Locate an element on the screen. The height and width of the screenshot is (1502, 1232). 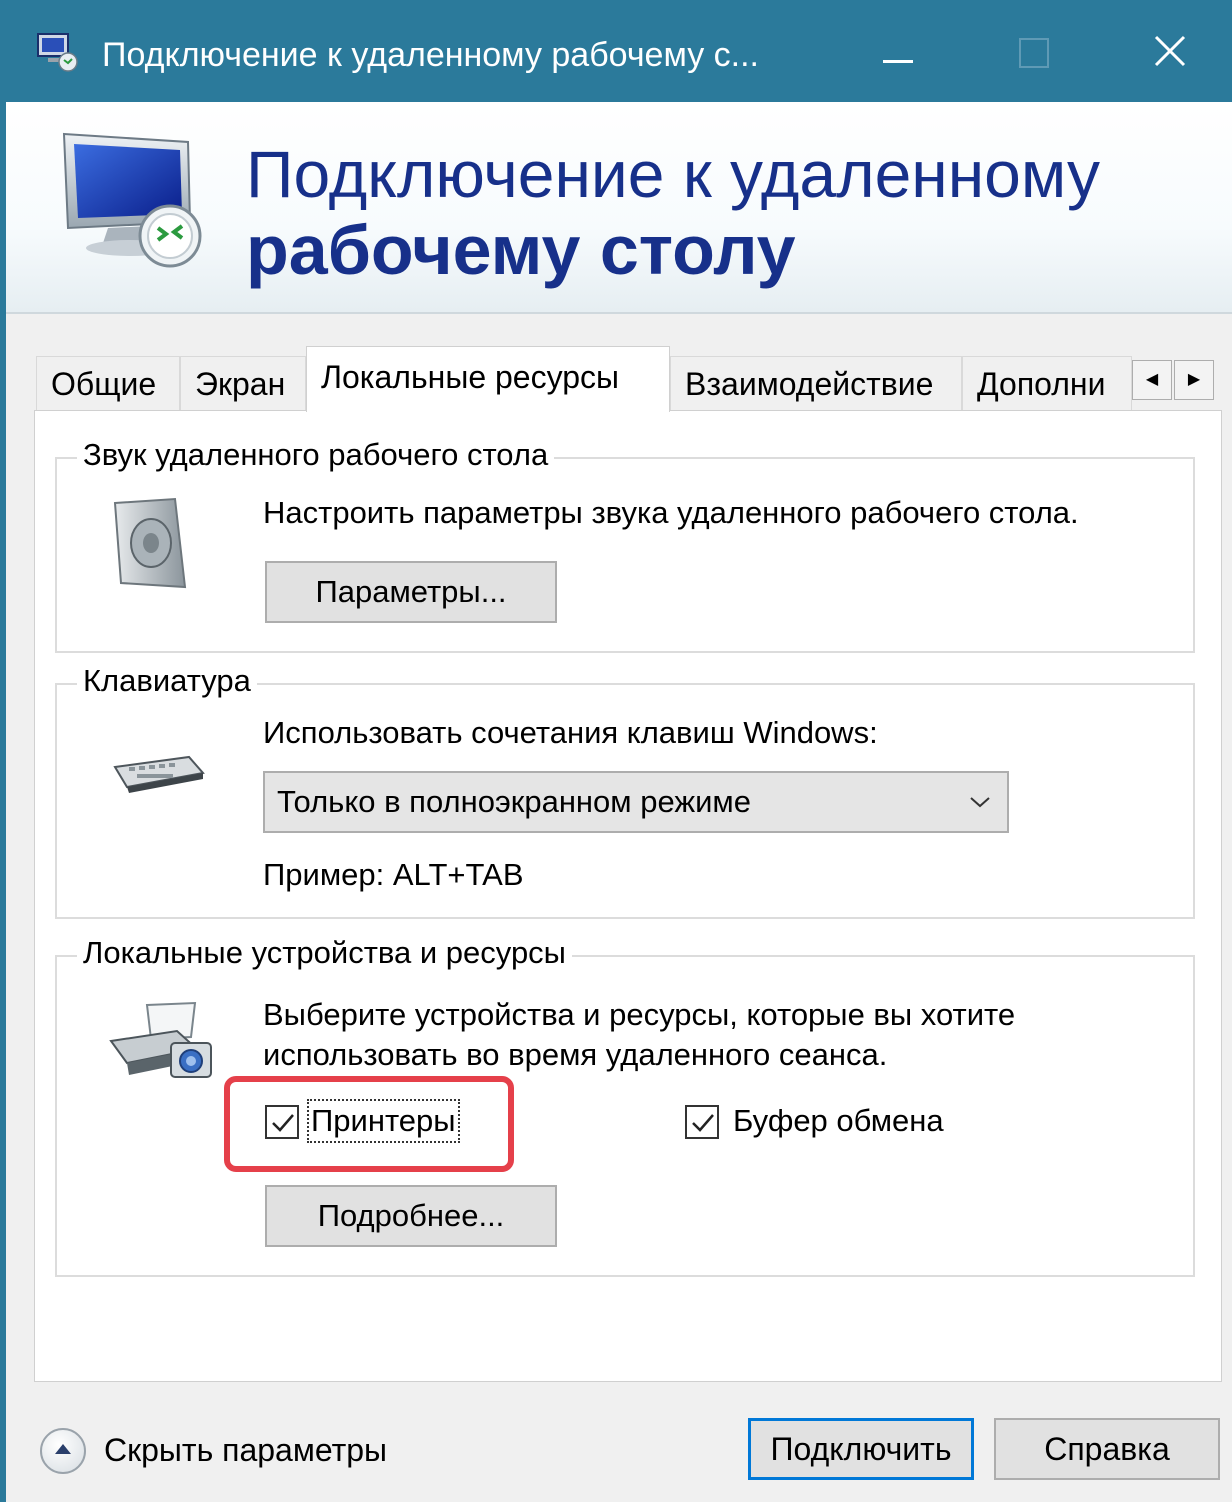
group-legend-keyboard: Клавиатура is located at coordinates (167, 681).